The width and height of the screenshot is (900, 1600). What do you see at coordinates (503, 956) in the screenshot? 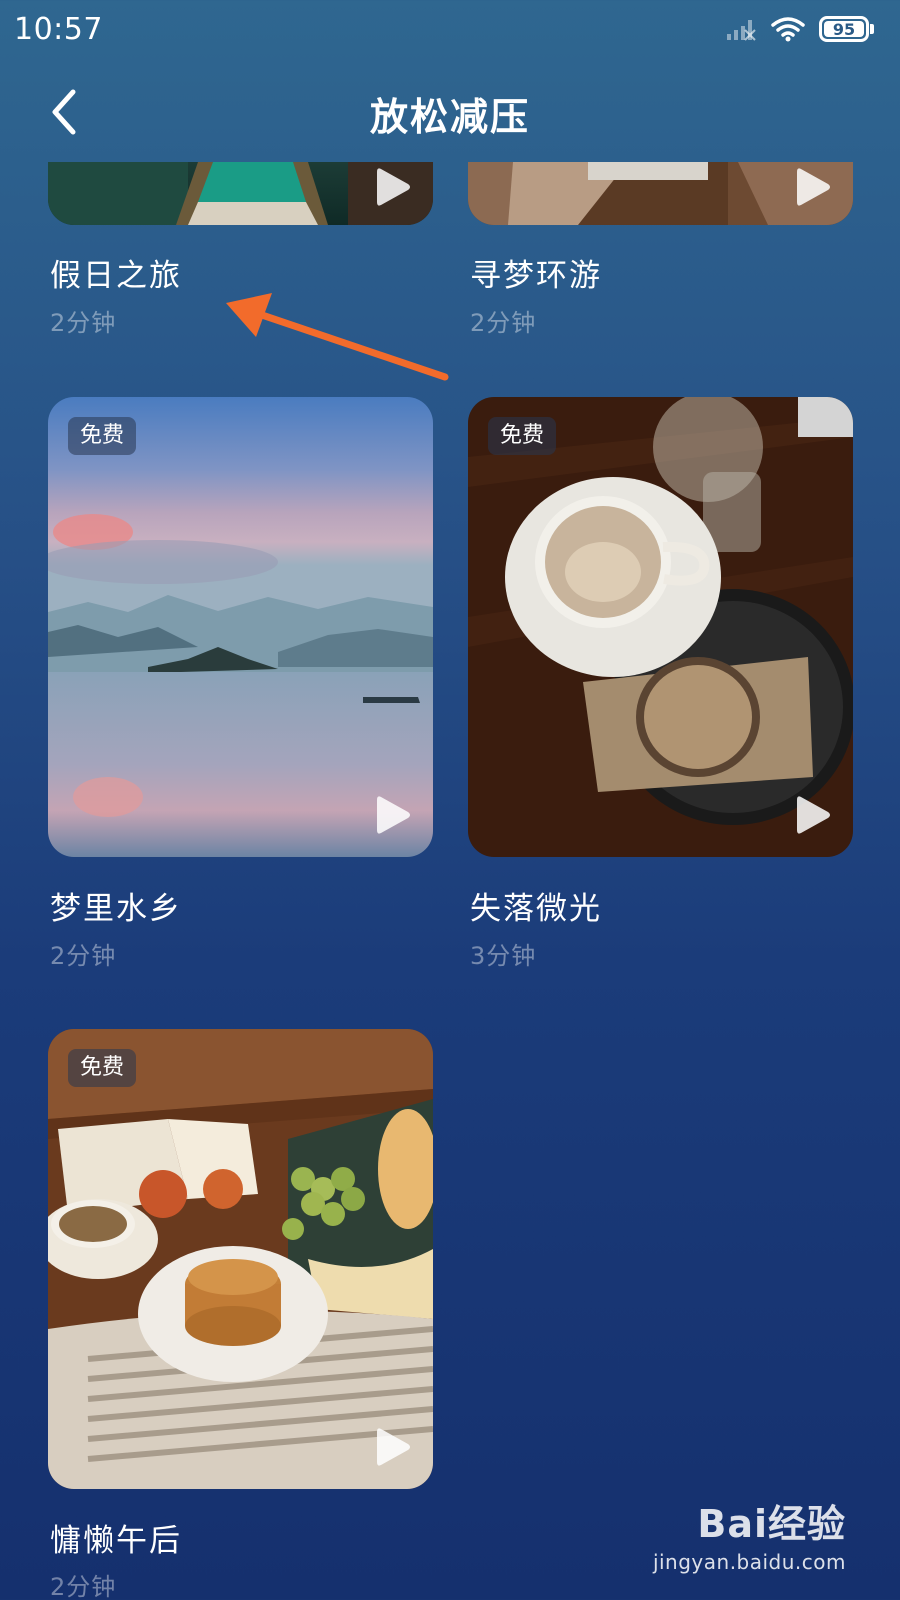
I see `item-duration: 3分钟` at bounding box center [503, 956].